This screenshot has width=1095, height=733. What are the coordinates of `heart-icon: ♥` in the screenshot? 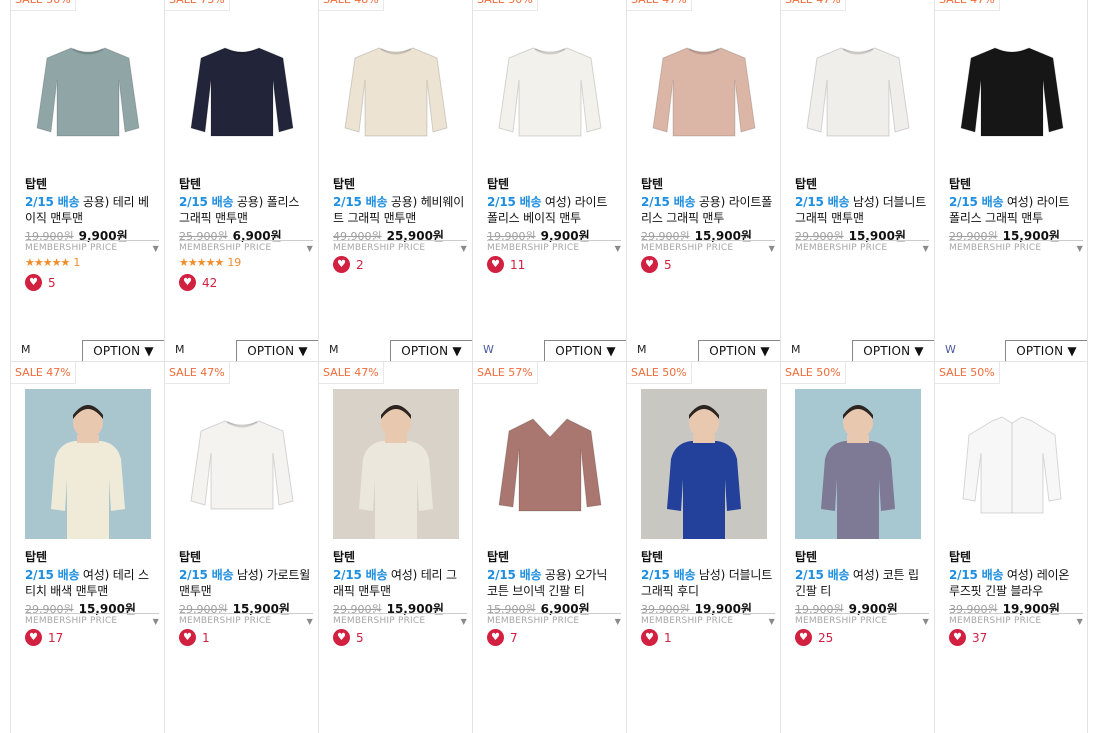 It's located at (33, 282).